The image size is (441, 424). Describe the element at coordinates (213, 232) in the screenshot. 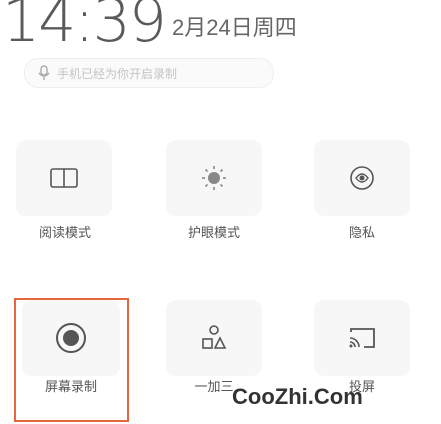

I see `tile-label: 护眼模式` at that location.